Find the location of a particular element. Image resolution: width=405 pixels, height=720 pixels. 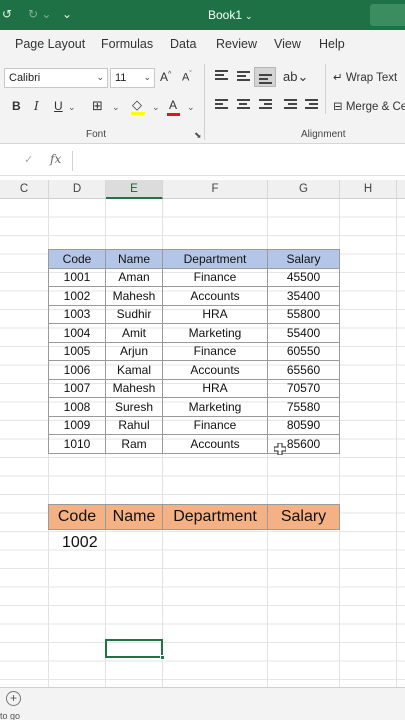

cell-name: Aman is located at coordinates (134, 277).